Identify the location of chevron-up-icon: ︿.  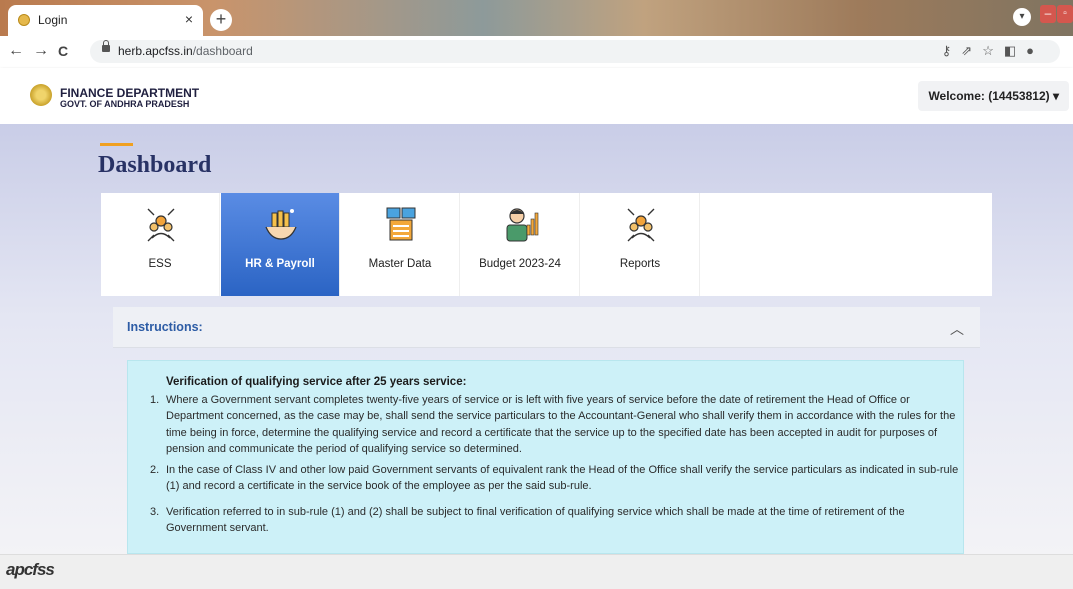
(957, 329).